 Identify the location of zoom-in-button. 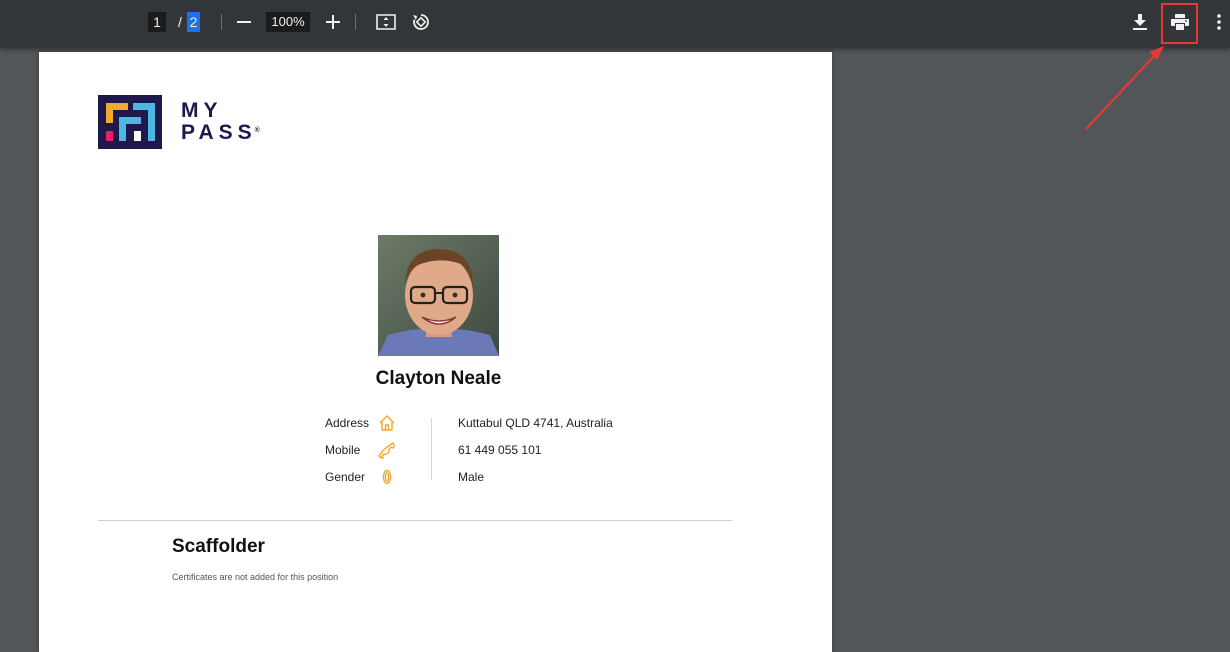
(333, 22).